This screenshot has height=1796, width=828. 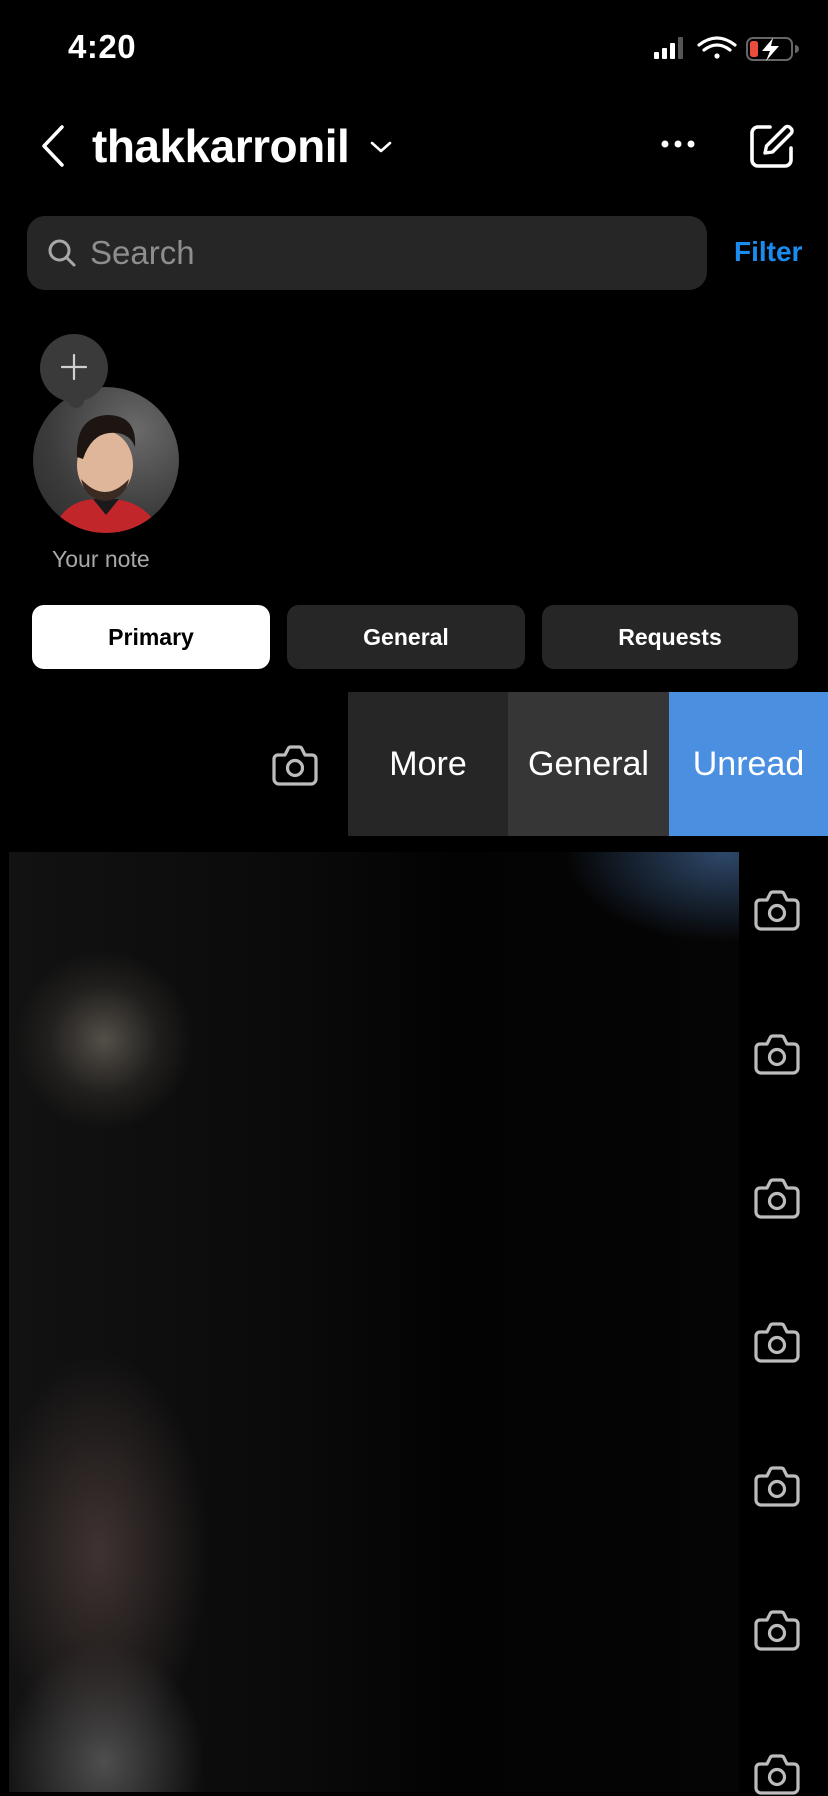 What do you see at coordinates (678, 144) in the screenshot?
I see `more-options-button` at bounding box center [678, 144].